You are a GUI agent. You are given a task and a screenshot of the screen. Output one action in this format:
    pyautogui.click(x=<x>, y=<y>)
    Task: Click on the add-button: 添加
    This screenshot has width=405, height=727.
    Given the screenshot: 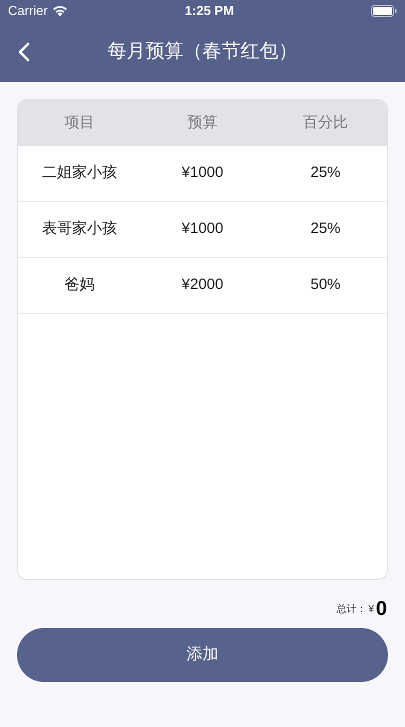 What is the action you would take?
    pyautogui.click(x=202, y=655)
    